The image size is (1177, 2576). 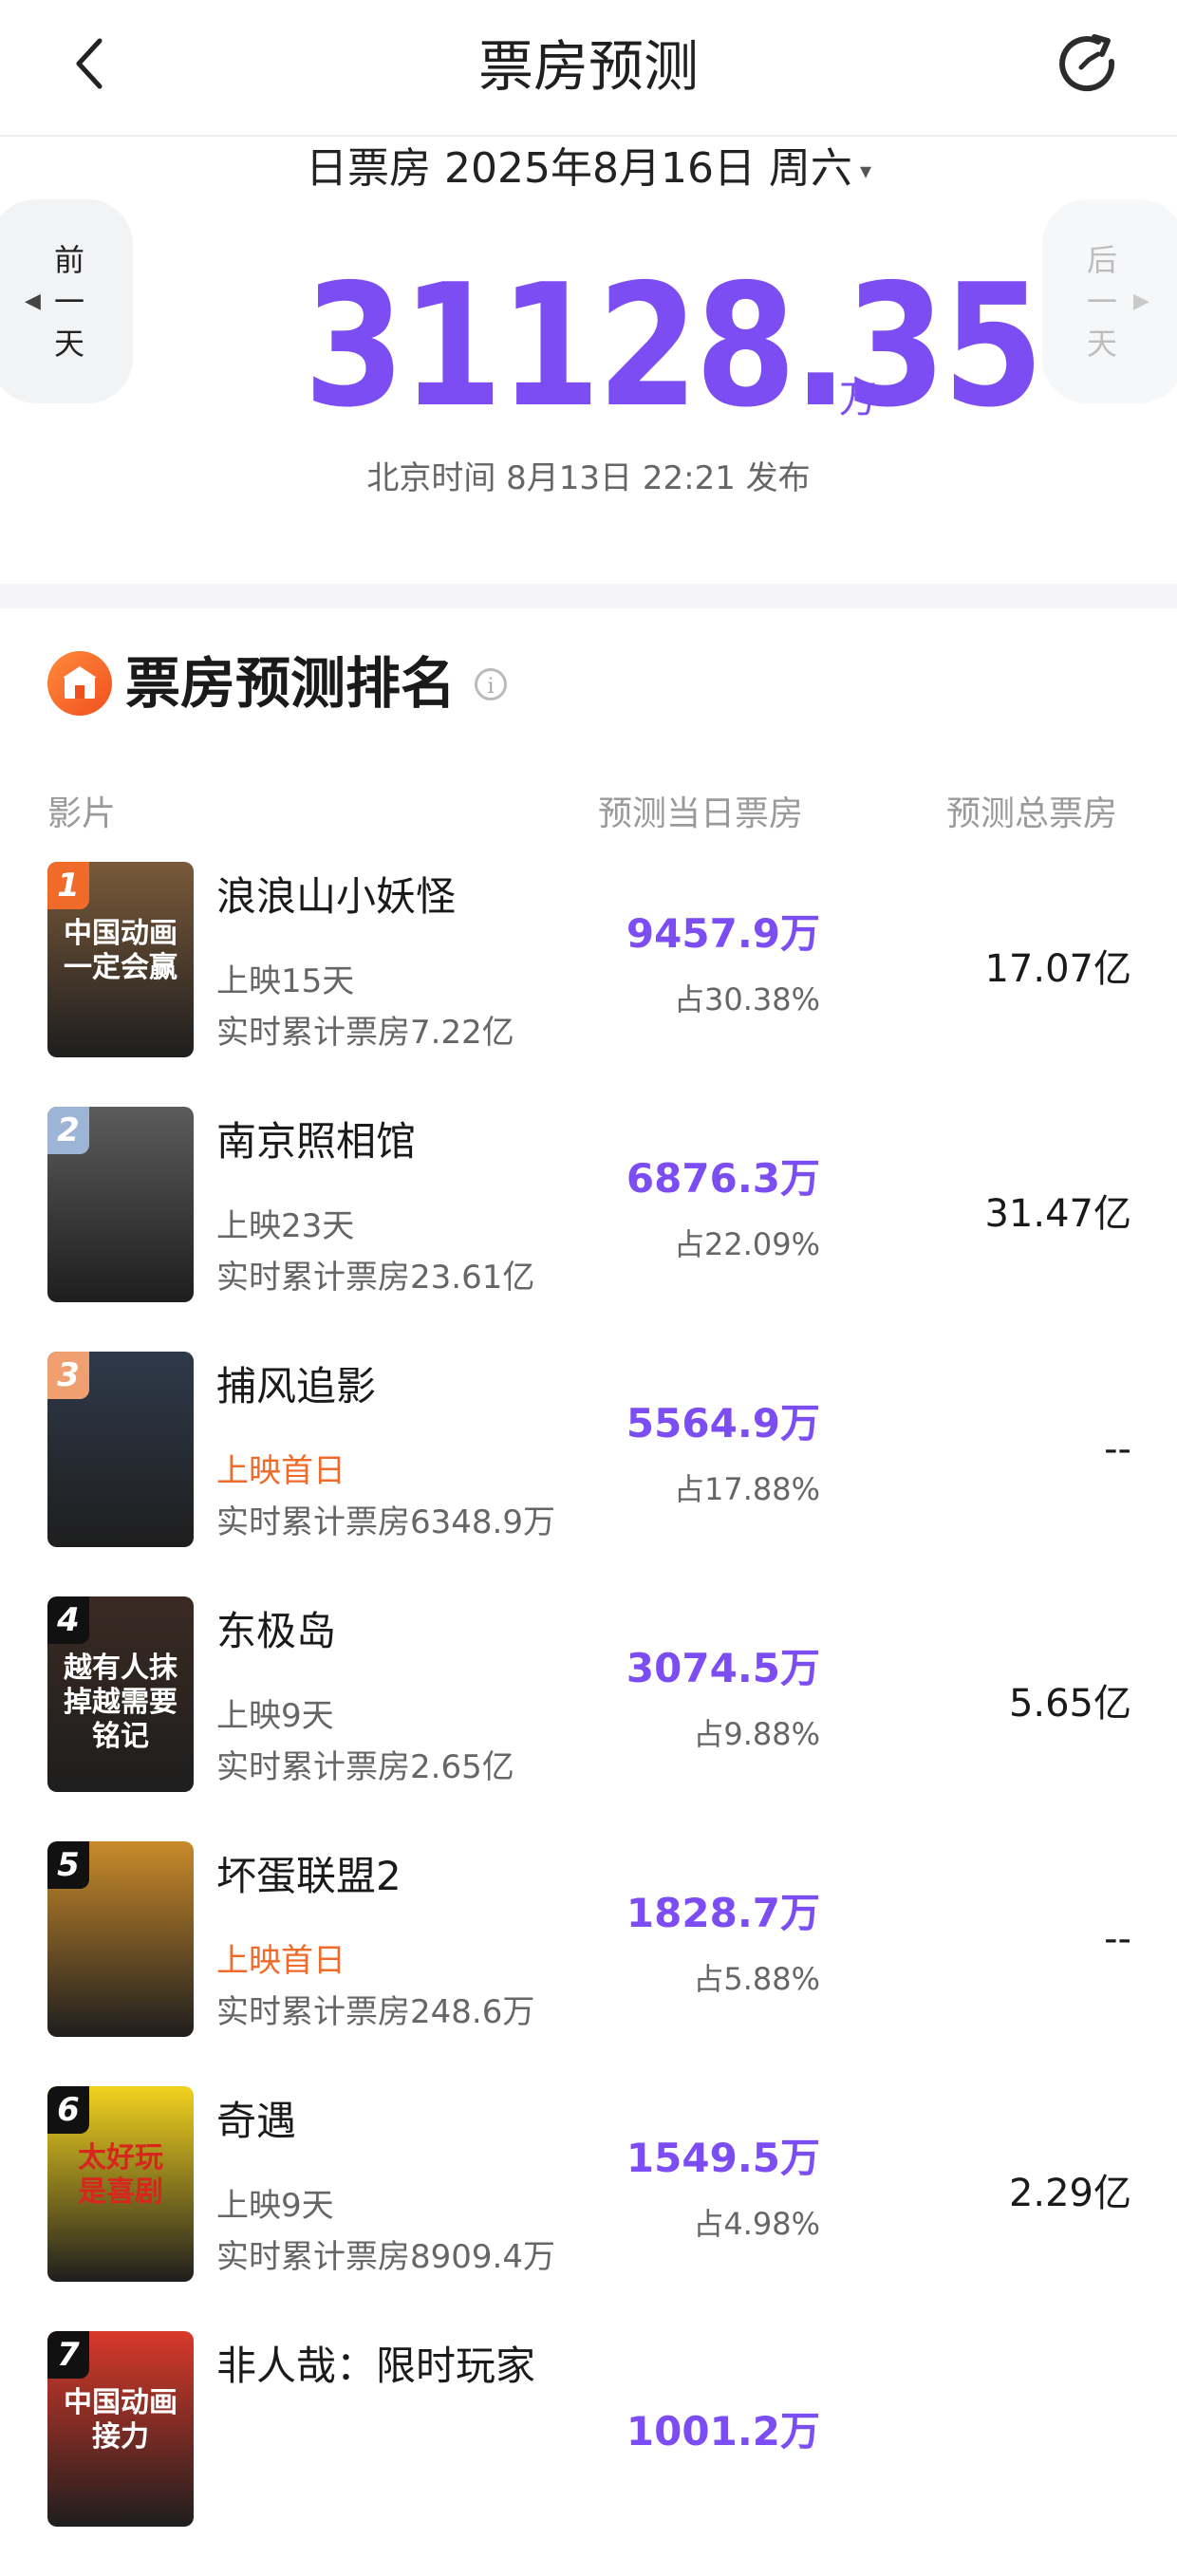 I want to click on total-box-office: 31128.35, so click(x=674, y=346).